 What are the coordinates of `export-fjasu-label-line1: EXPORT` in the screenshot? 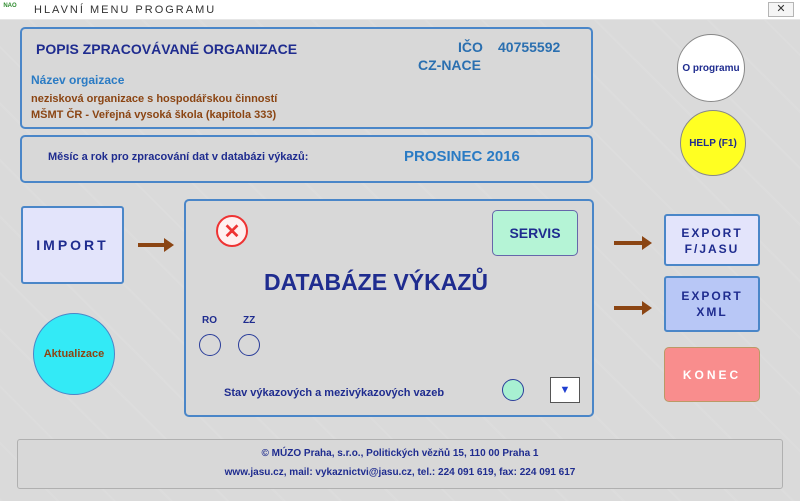 It's located at (712, 233).